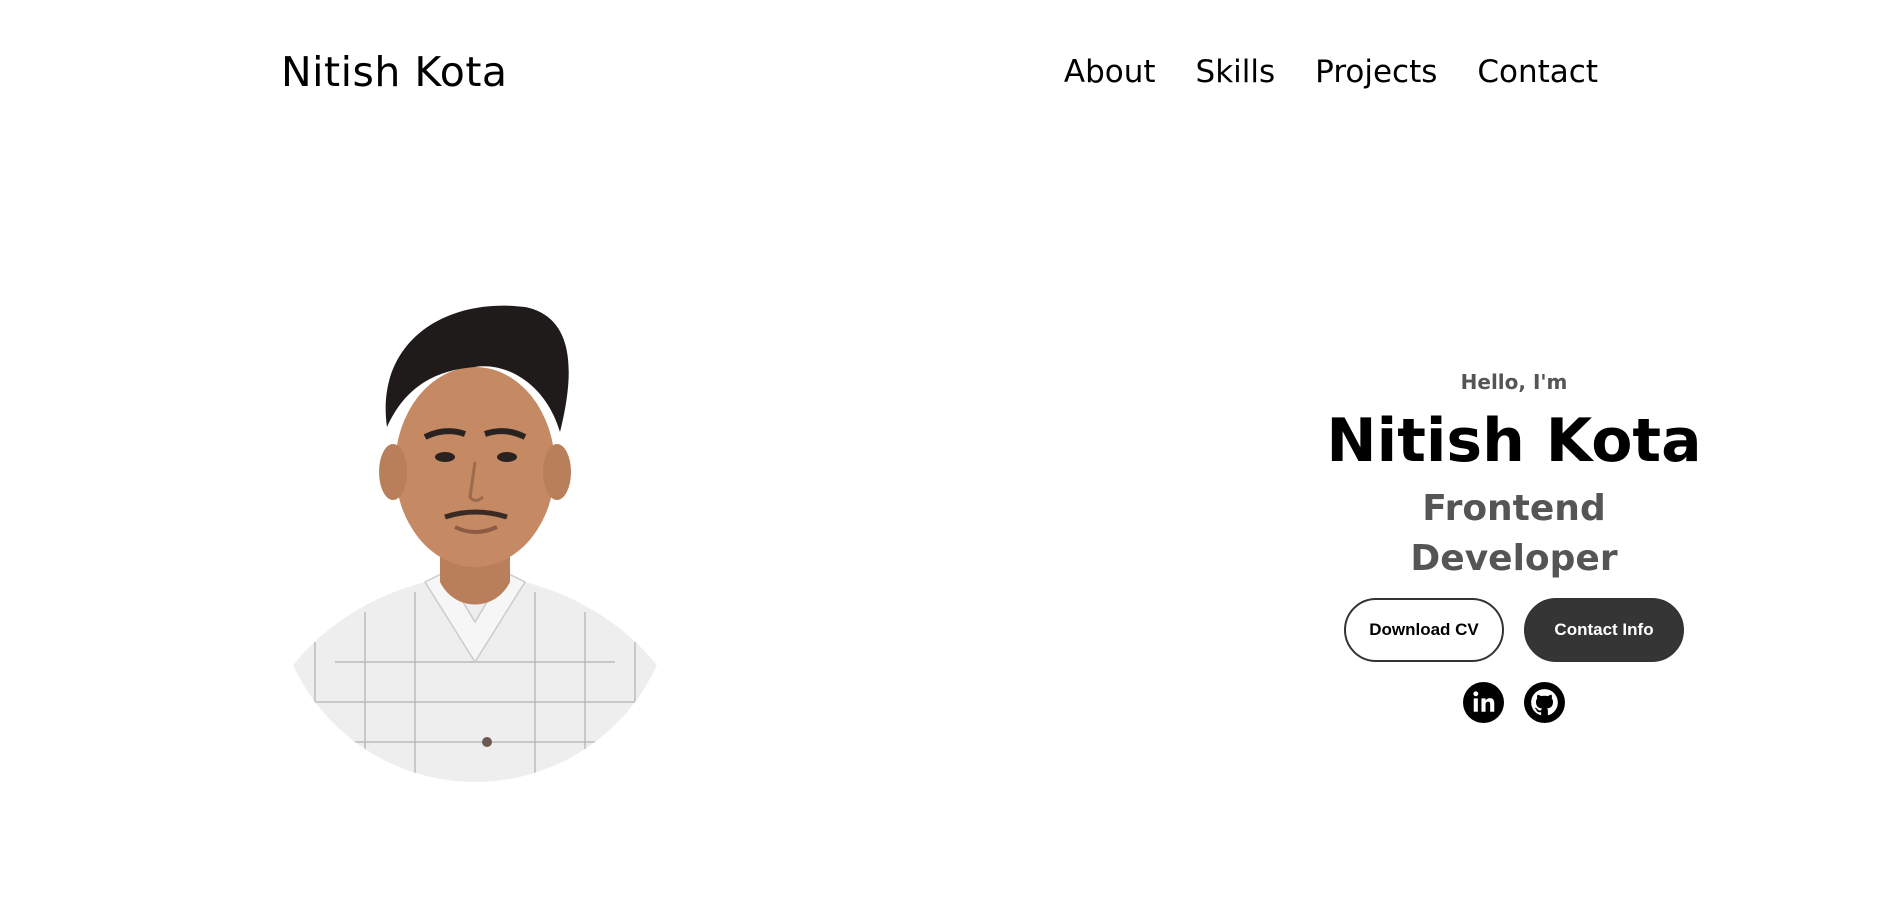  What do you see at coordinates (1236, 72) in the screenshot?
I see `nav-link-skills: Skills` at bounding box center [1236, 72].